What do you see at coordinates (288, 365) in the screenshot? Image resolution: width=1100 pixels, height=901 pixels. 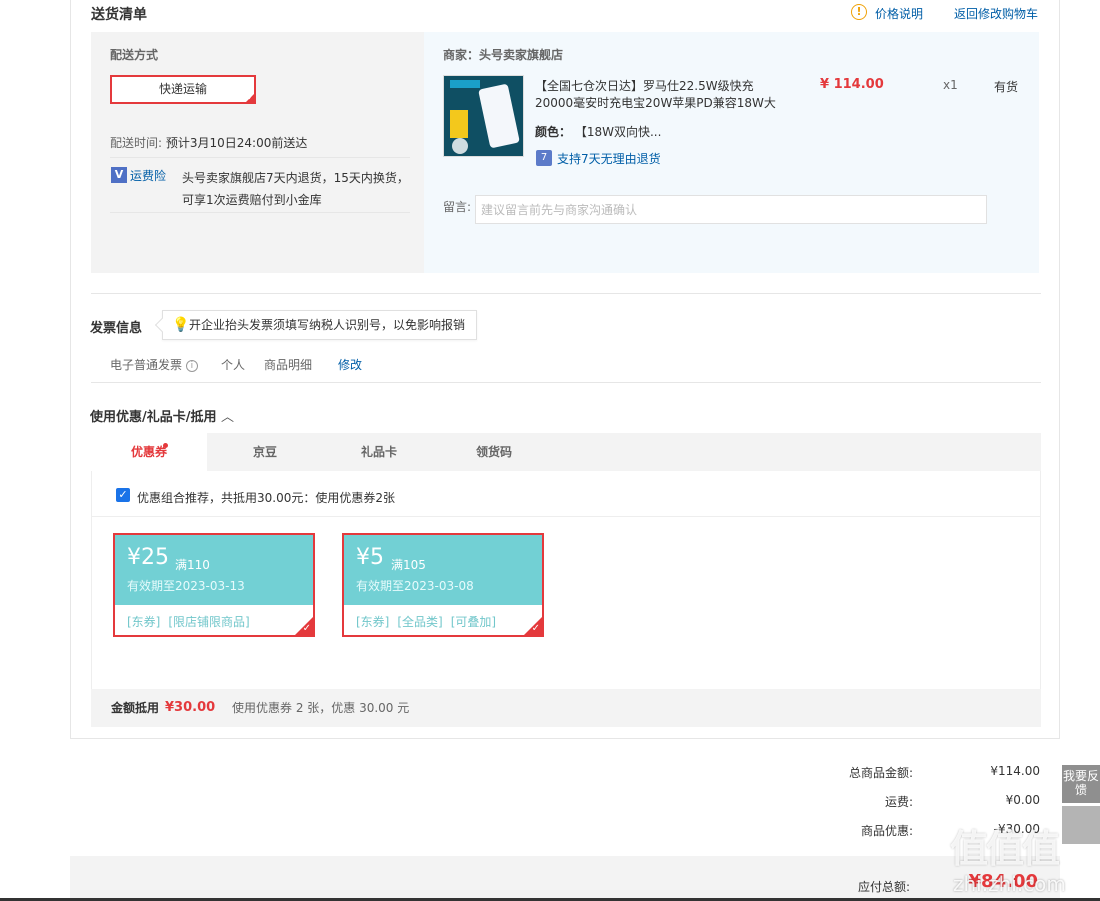 I see `invoice-content: 商品明细` at bounding box center [288, 365].